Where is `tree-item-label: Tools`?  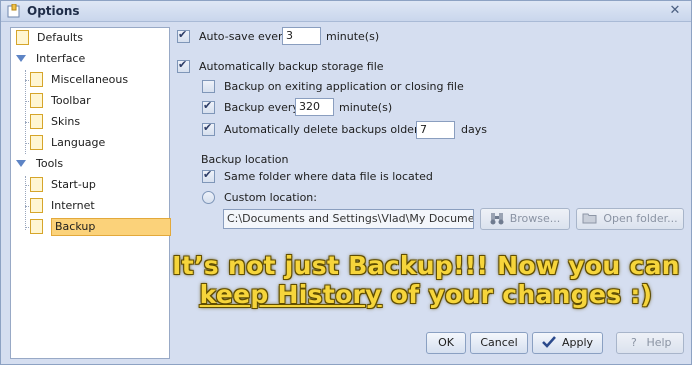 tree-item-label: Tools is located at coordinates (50, 163).